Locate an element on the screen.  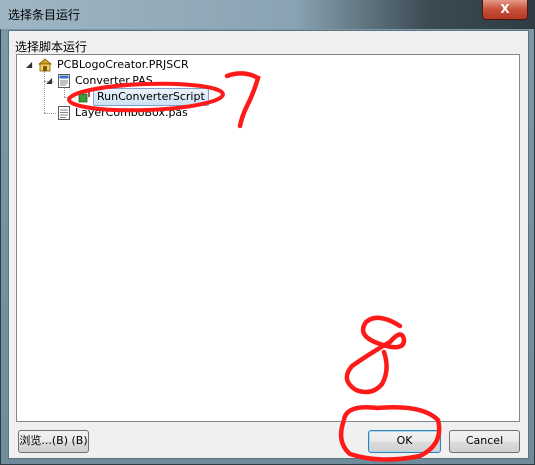
window-title: 选择条目运行 is located at coordinates (44, 15).